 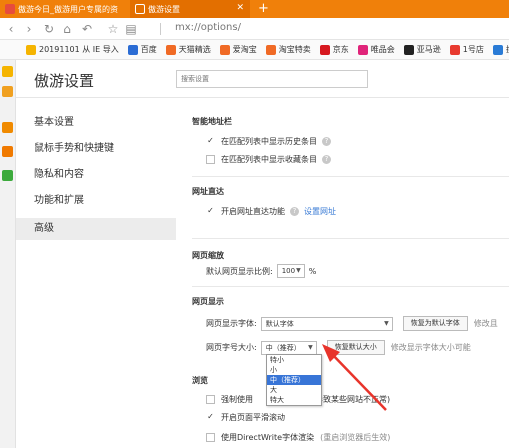 What do you see at coordinates (454, 49) in the screenshot?
I see `yhd-icon` at bounding box center [454, 49].